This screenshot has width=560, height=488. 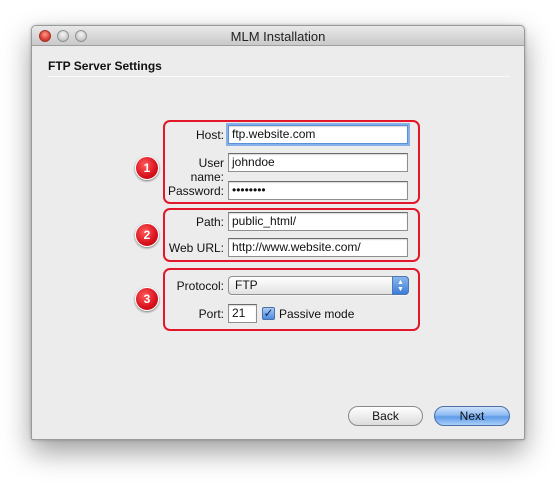 What do you see at coordinates (200, 286) in the screenshot?
I see `protocol-label: Protocol:` at bounding box center [200, 286].